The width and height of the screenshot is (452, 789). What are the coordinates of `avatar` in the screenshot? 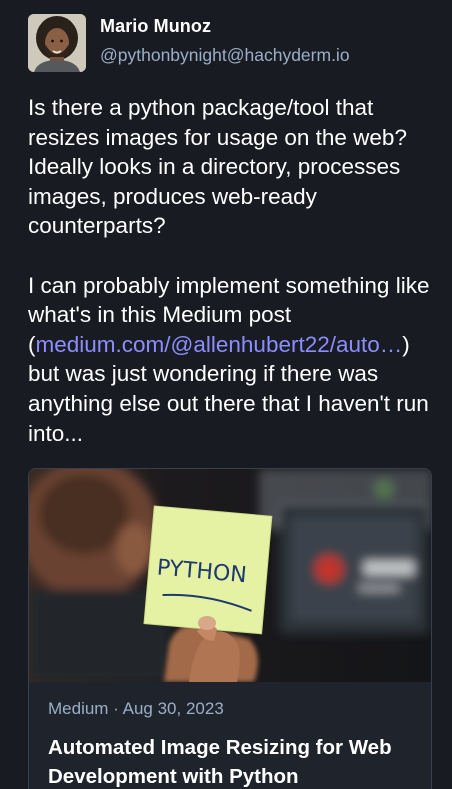 It's located at (57, 43).